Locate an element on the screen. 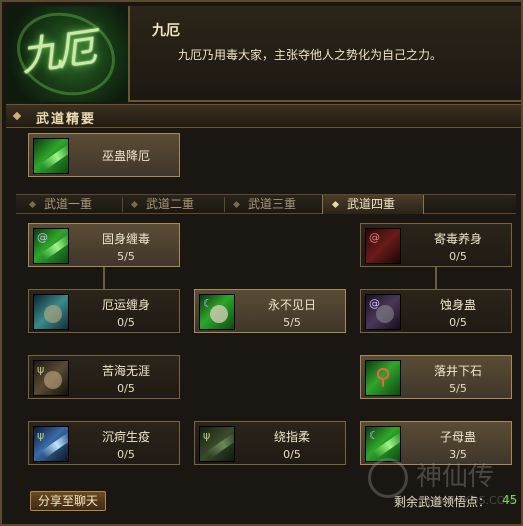  tab-tier-3: 武道三重 is located at coordinates (275, 204).